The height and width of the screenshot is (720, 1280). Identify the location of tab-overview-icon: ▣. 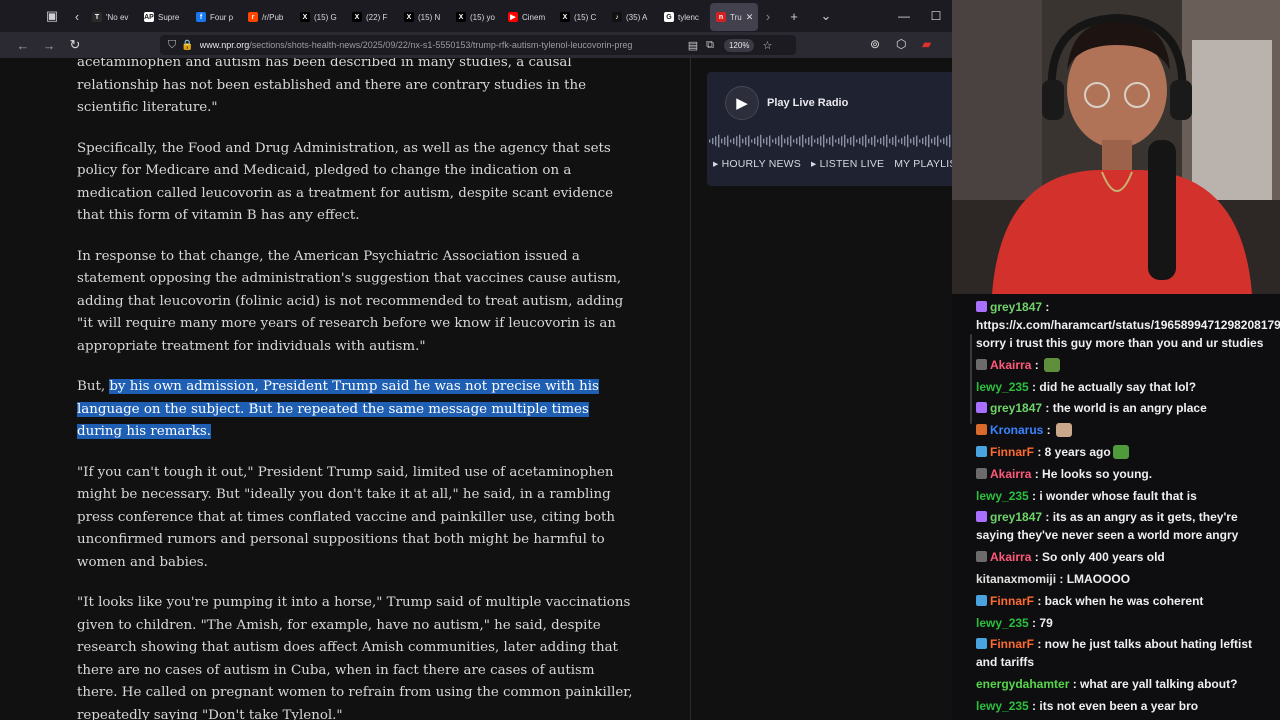
(52, 16).